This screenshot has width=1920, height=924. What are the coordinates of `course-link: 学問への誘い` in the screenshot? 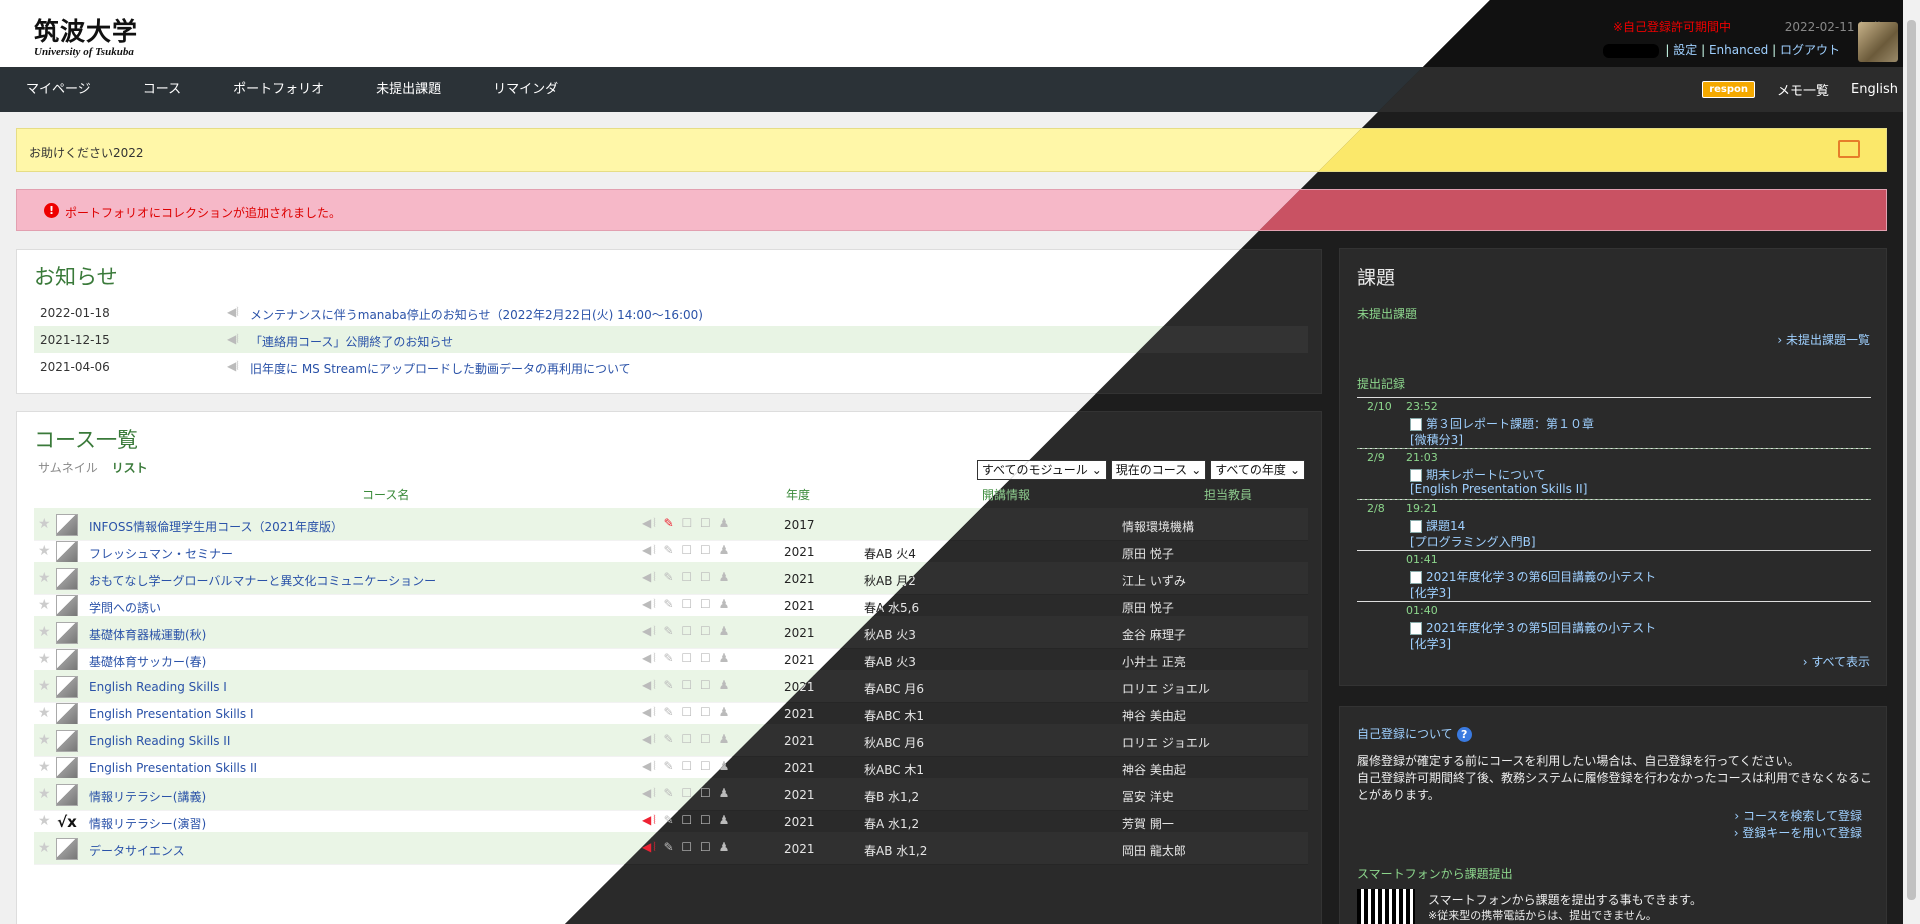 It's located at (125, 607).